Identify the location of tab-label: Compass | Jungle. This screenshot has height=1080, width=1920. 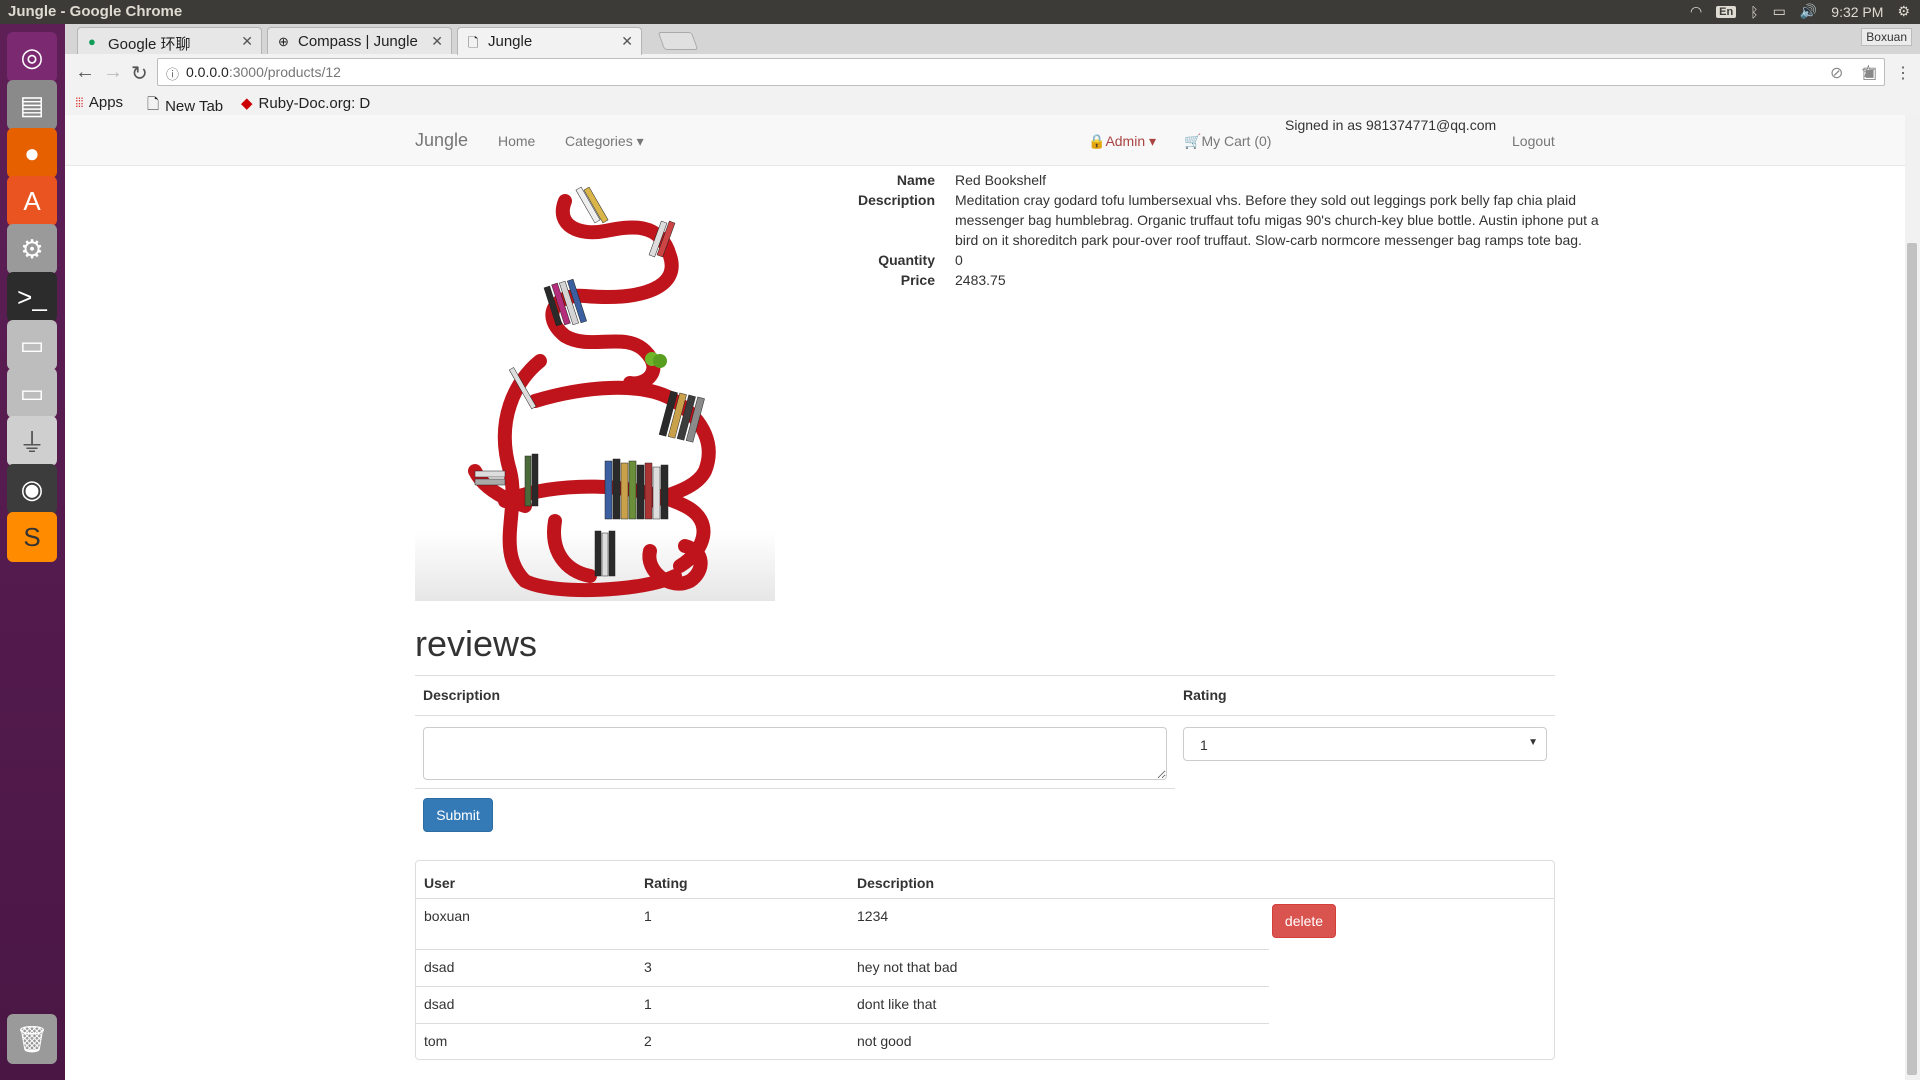
(358, 41).